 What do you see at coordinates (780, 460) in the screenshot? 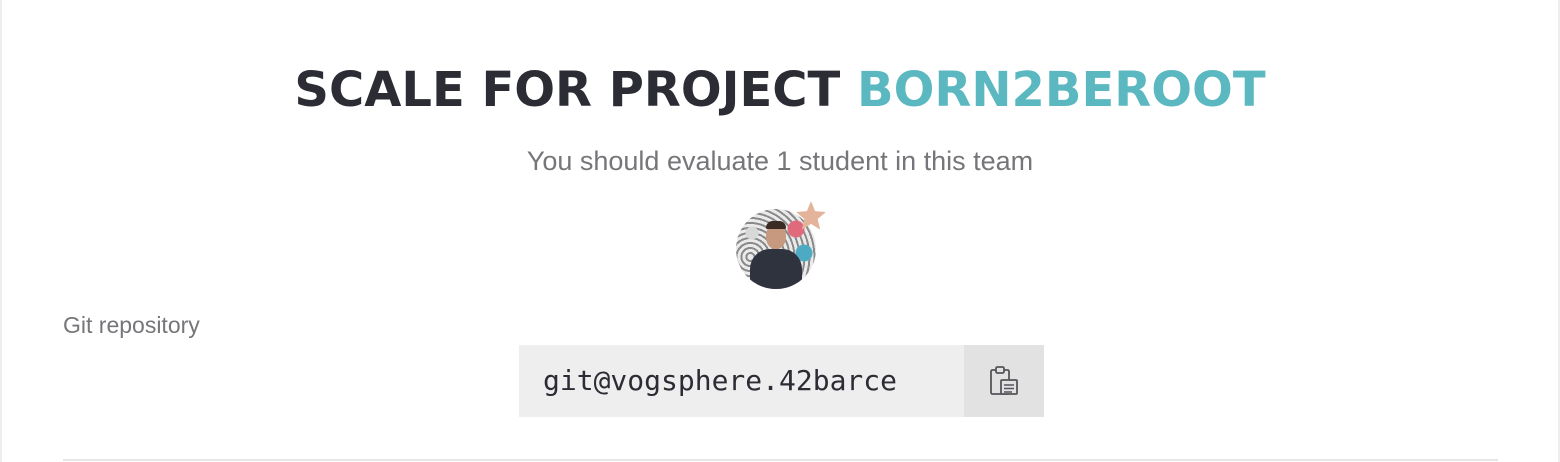
I see `section-divider` at bounding box center [780, 460].